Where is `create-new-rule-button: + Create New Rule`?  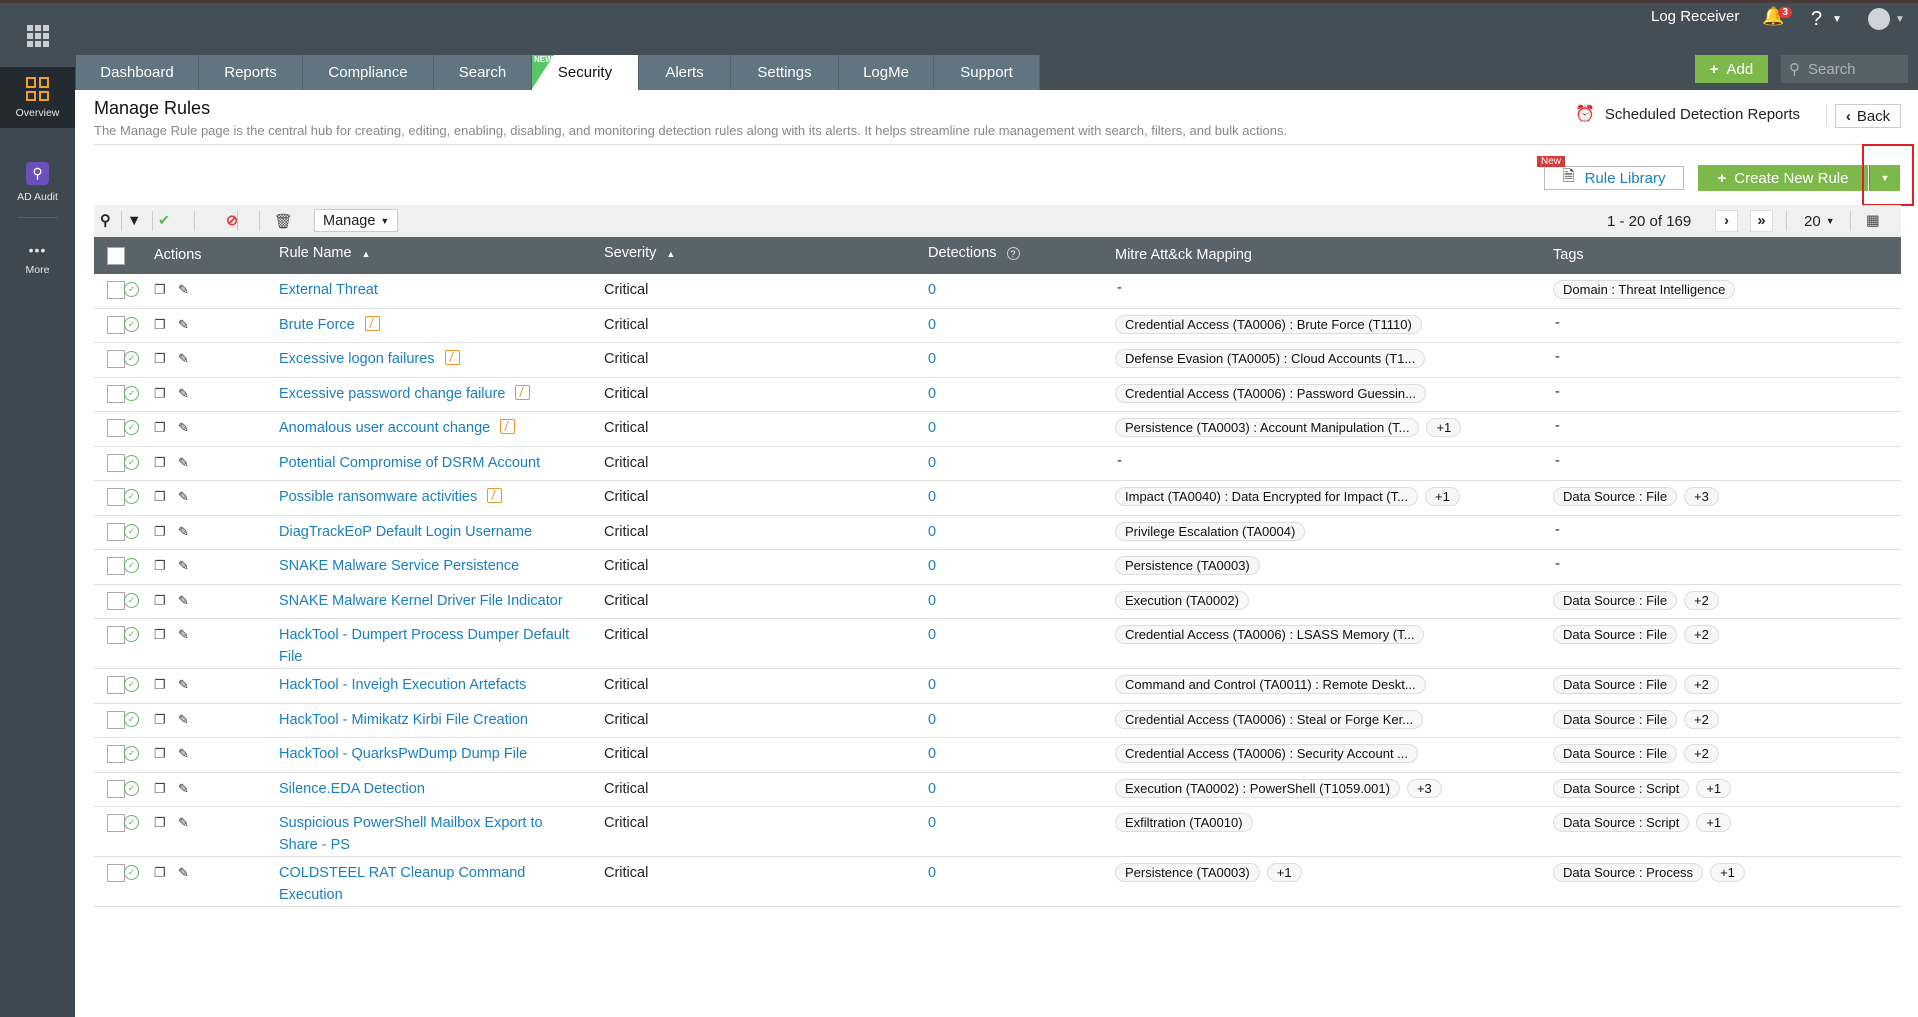 create-new-rule-button: + Create New Rule is located at coordinates (1783, 178).